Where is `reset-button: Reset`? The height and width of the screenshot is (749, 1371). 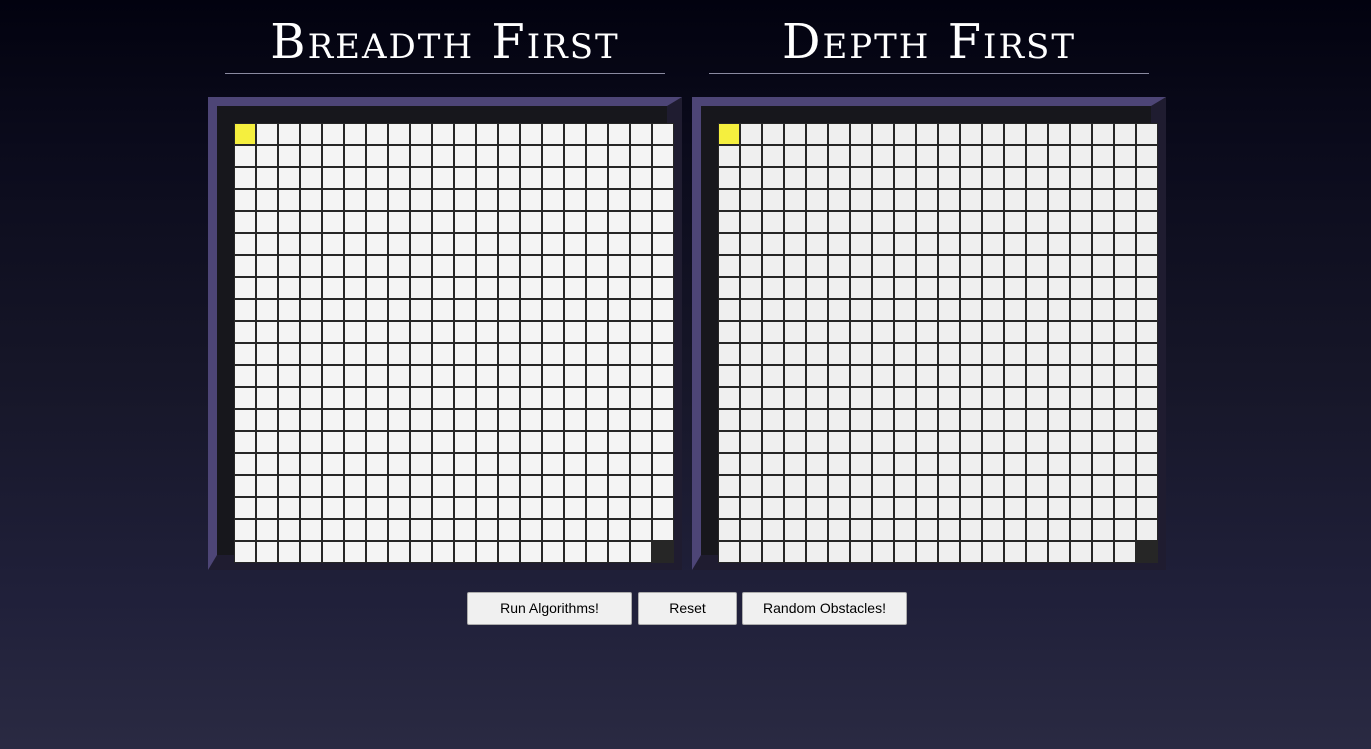 reset-button: Reset is located at coordinates (687, 608).